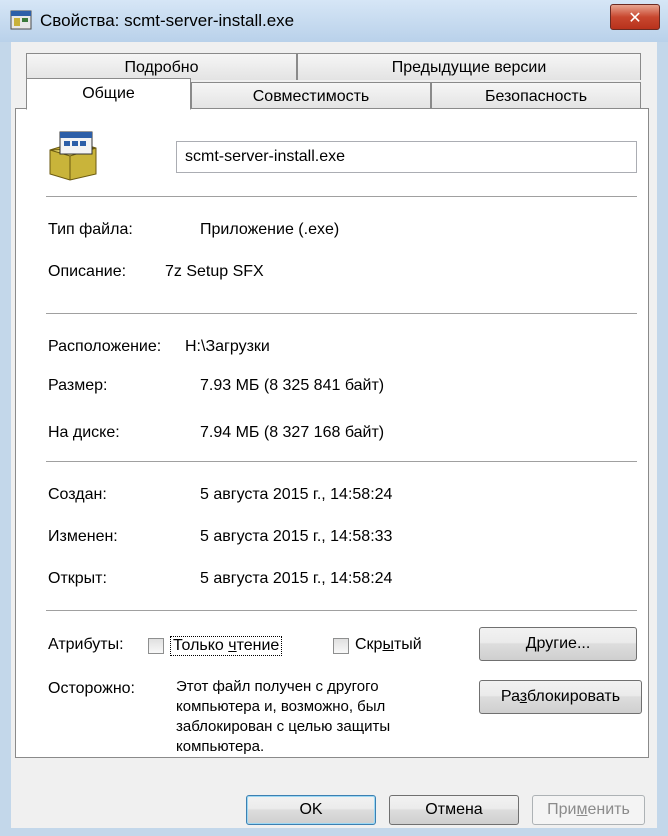 This screenshot has width=668, height=836. Describe the element at coordinates (83, 536) in the screenshot. I see `modified-label: Изменен:` at that location.